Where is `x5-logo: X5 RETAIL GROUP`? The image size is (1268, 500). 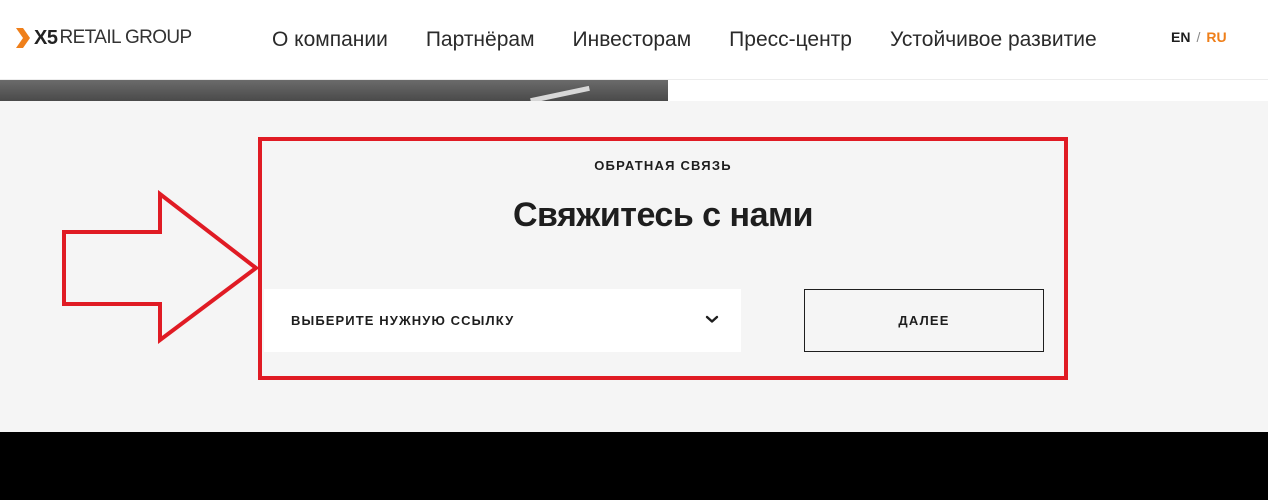
x5-logo: X5 RETAIL GROUP is located at coordinates (103, 38).